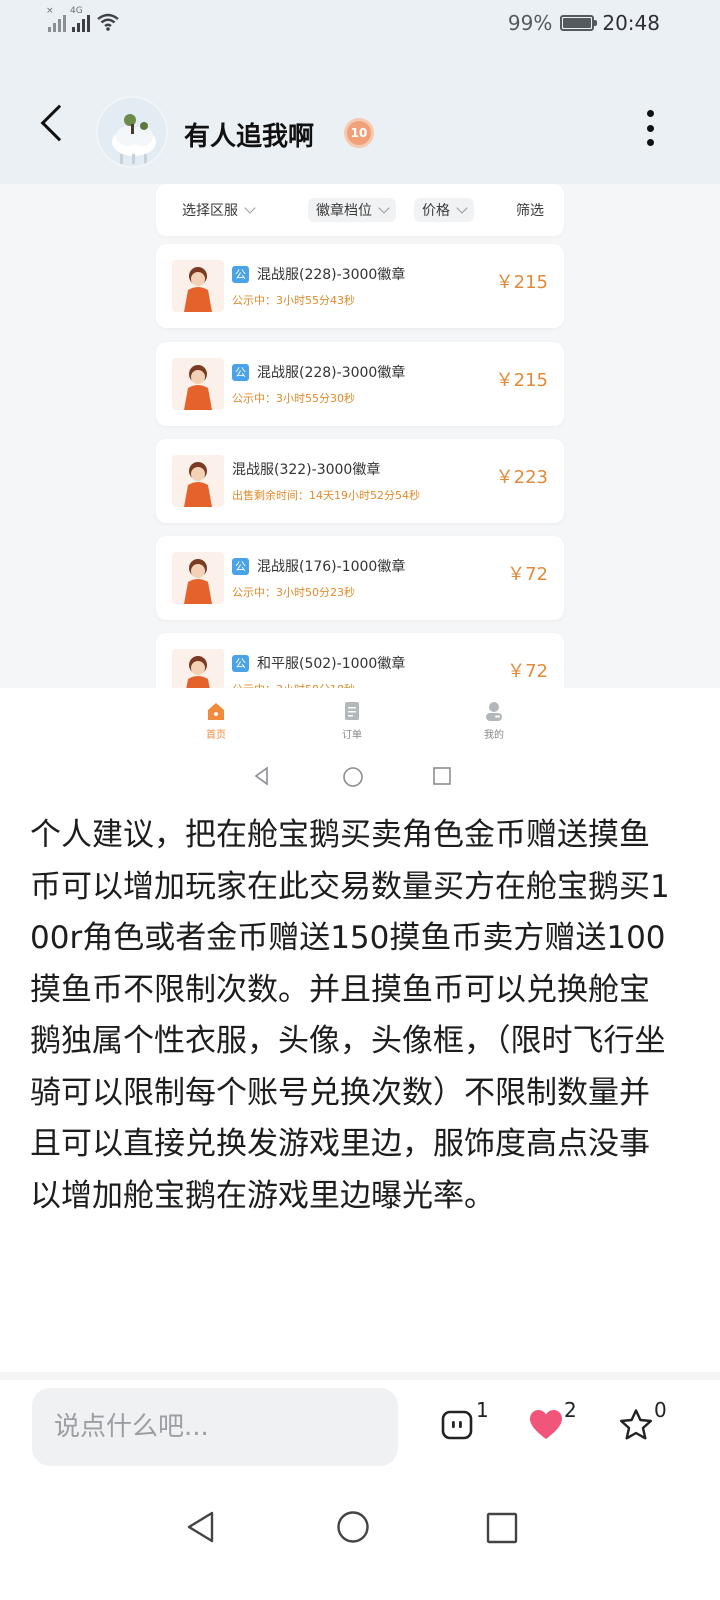 The image size is (720, 1600). I want to click on filter-more: 筛选, so click(530, 210).